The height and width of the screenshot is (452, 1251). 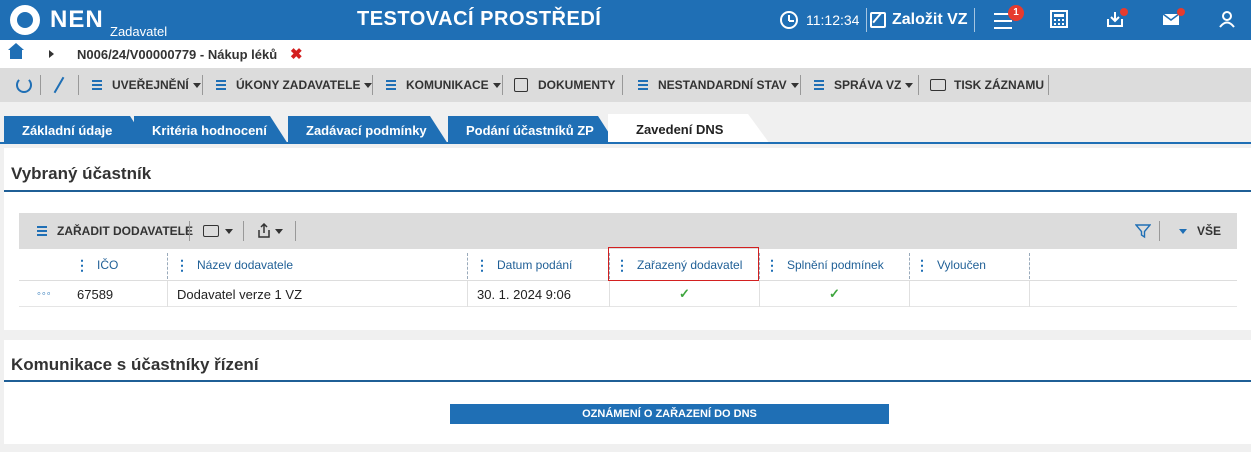 What do you see at coordinates (530, 130) in the screenshot?
I see `tab-participant-submissions: Podání účastníků ZP` at bounding box center [530, 130].